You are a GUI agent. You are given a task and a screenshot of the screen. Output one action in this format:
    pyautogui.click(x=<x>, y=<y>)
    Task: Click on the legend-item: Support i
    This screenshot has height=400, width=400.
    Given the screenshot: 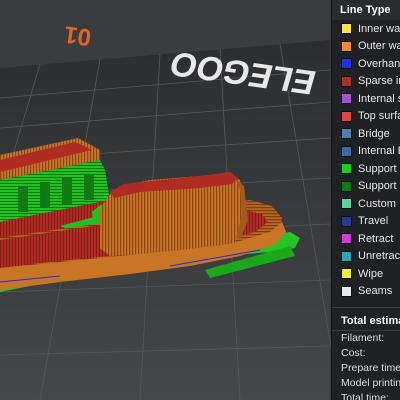 What is the action you would take?
    pyautogui.click(x=366, y=187)
    